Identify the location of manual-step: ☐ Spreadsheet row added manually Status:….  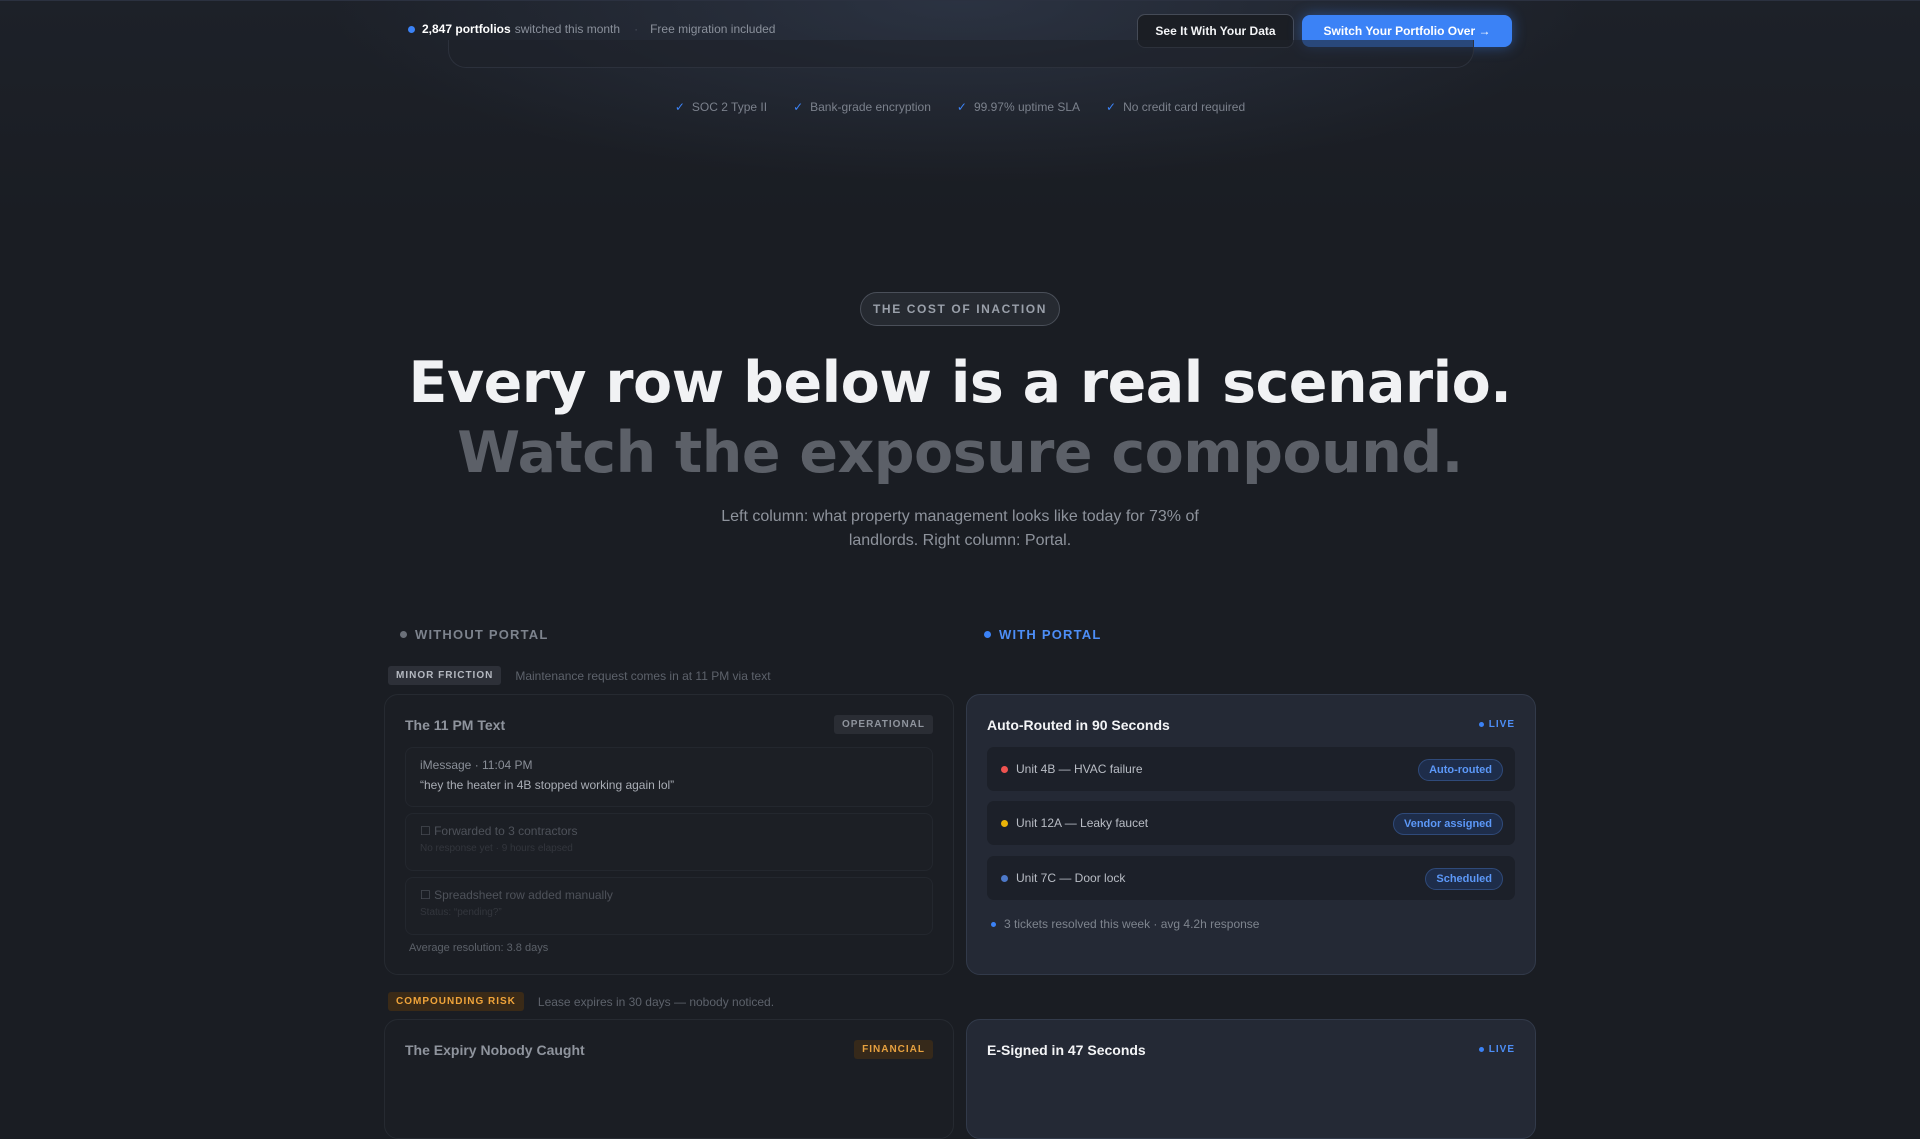
(669, 906).